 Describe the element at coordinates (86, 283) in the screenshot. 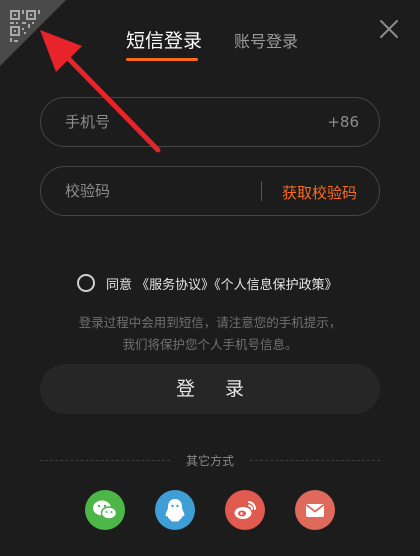

I see `agreement-radio` at that location.